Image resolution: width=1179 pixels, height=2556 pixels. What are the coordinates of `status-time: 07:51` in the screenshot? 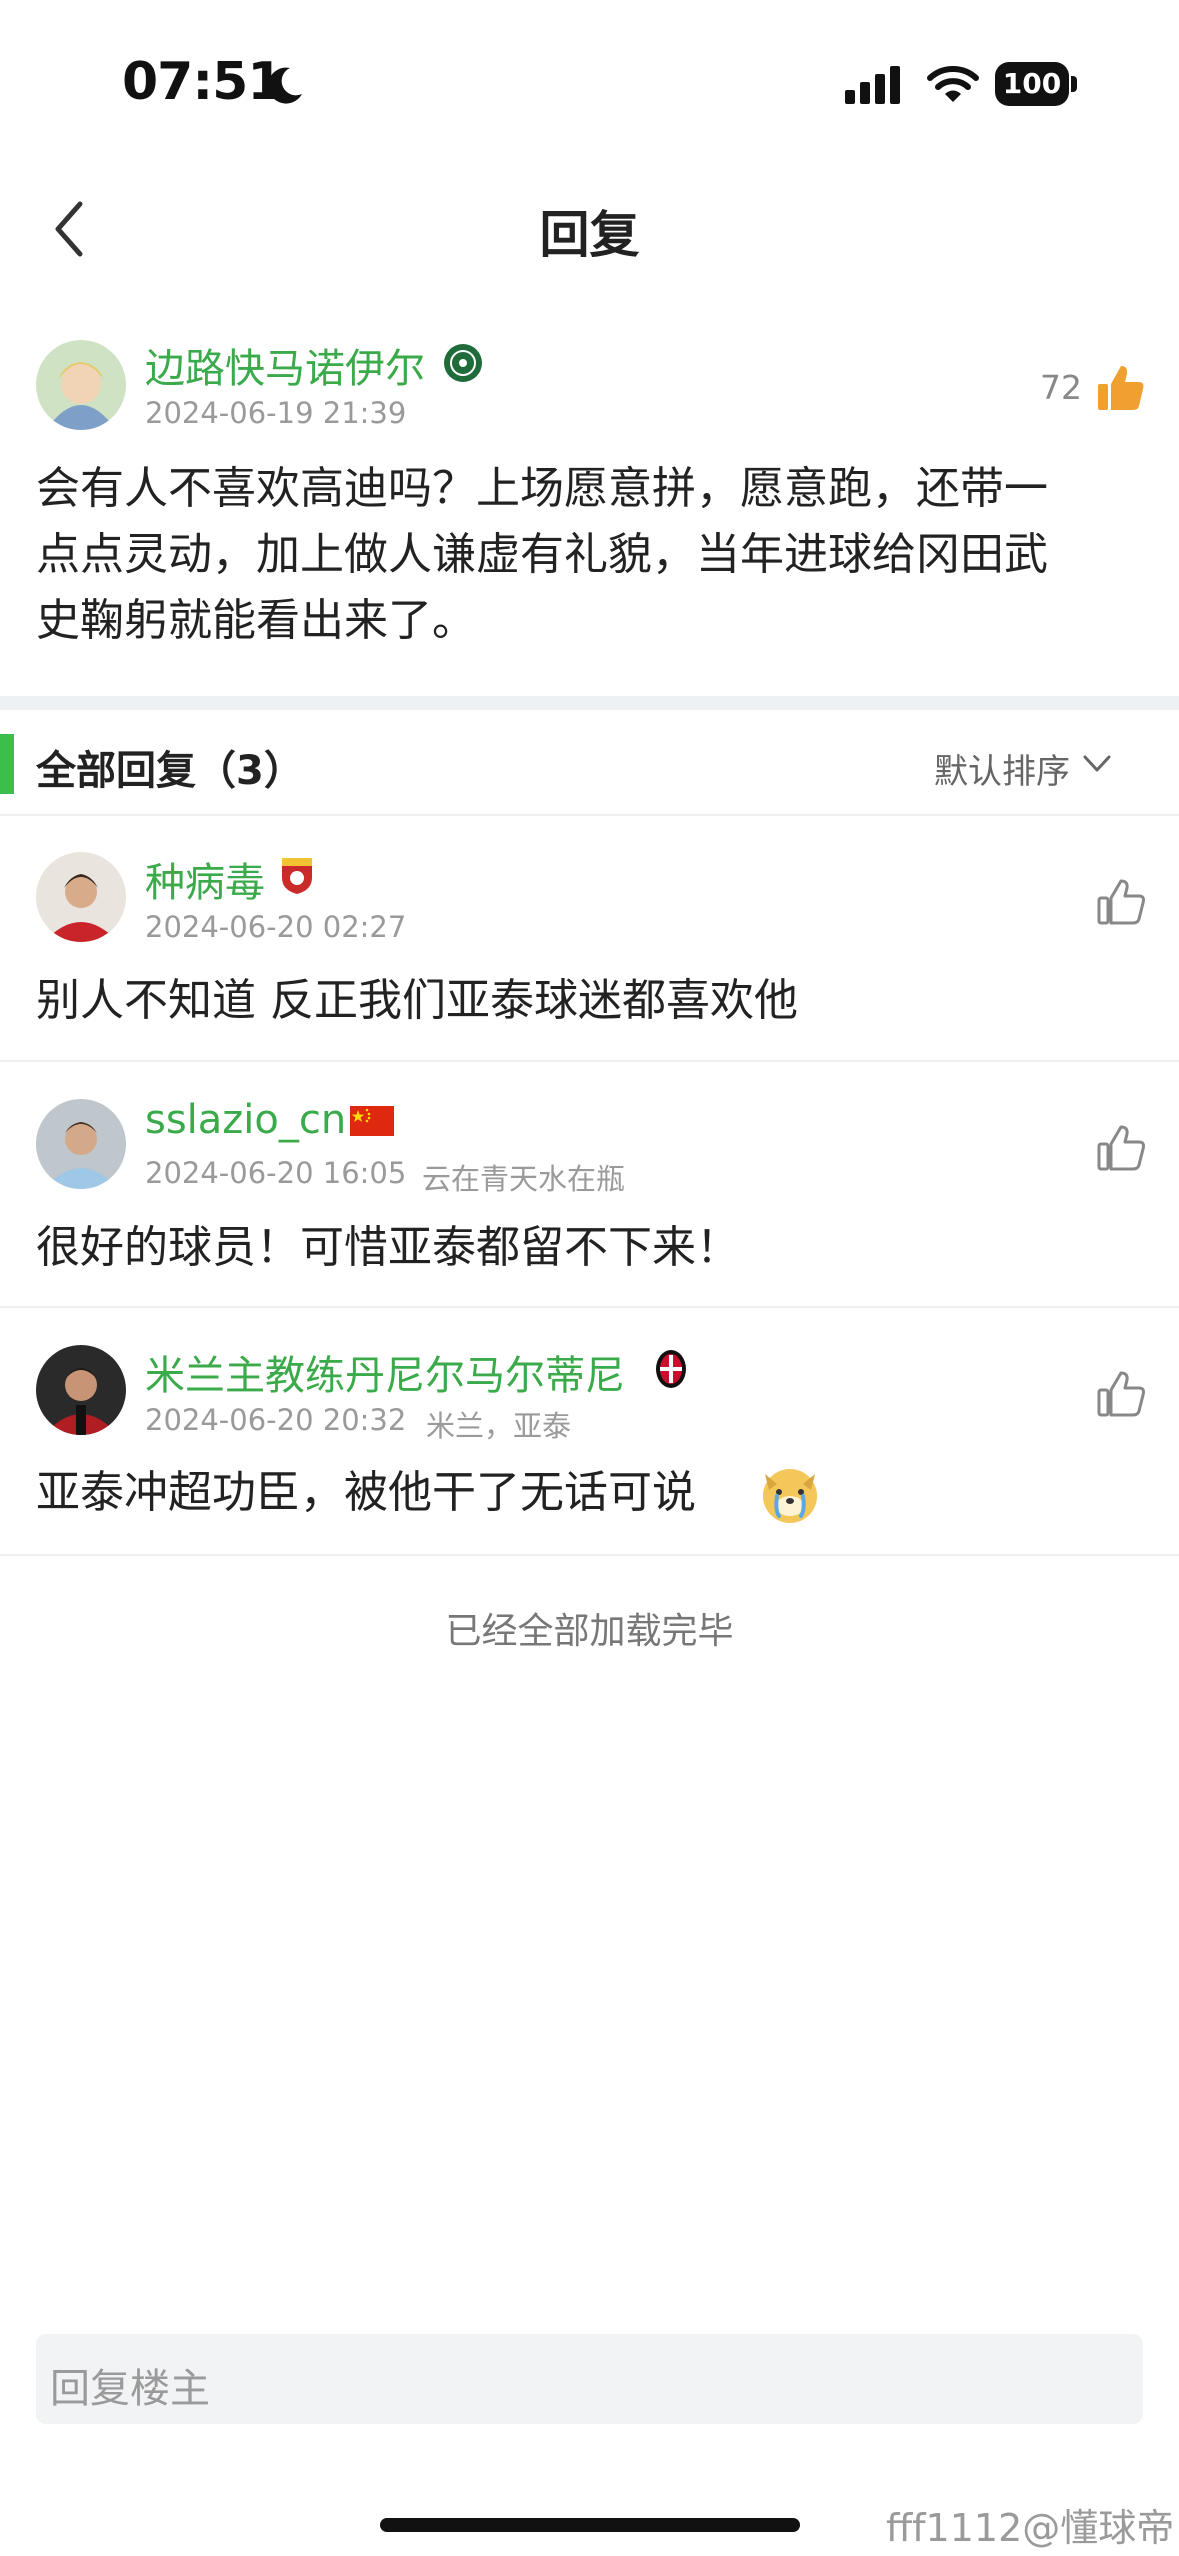 It's located at (203, 82).